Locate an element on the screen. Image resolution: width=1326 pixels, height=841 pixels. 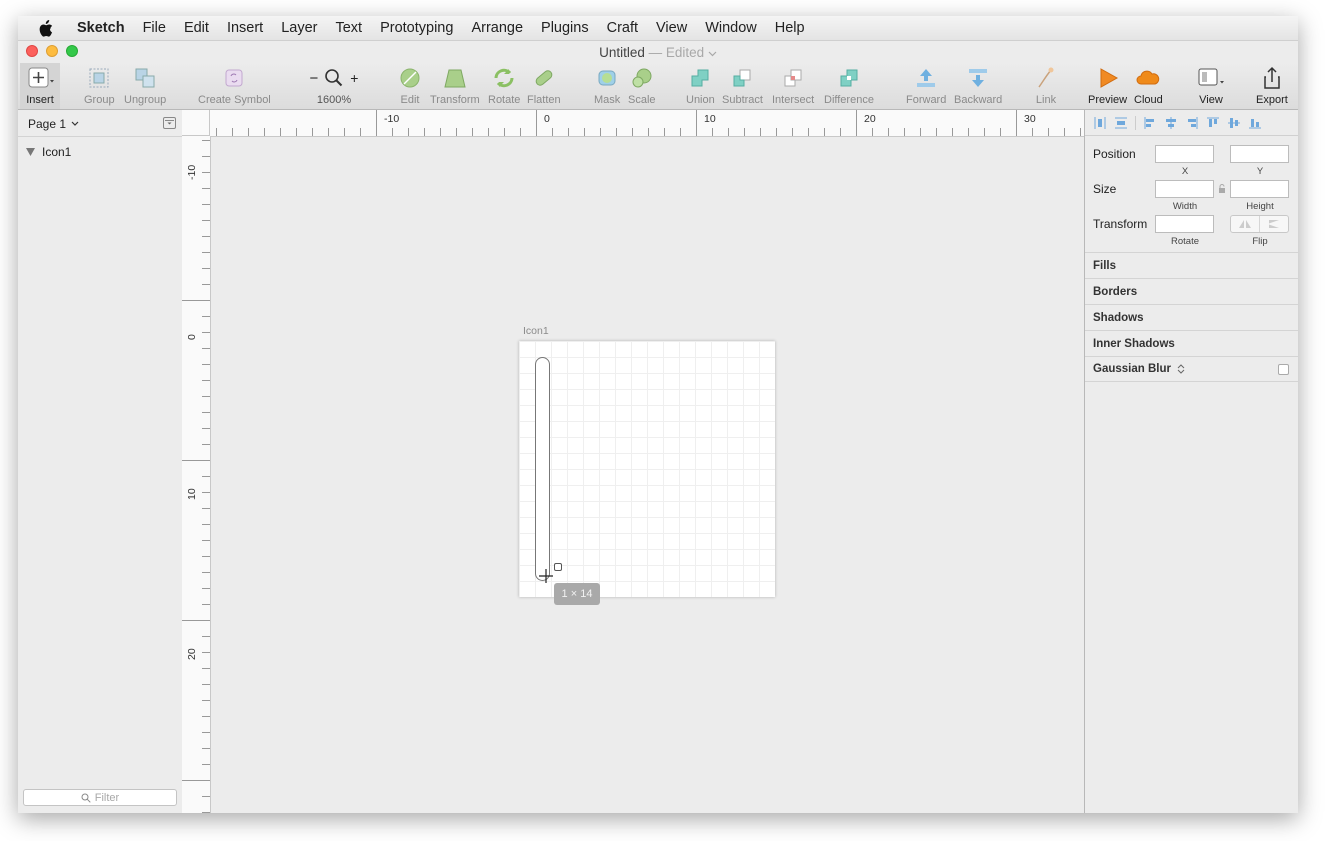
union-icon is located at coordinates (700, 78).